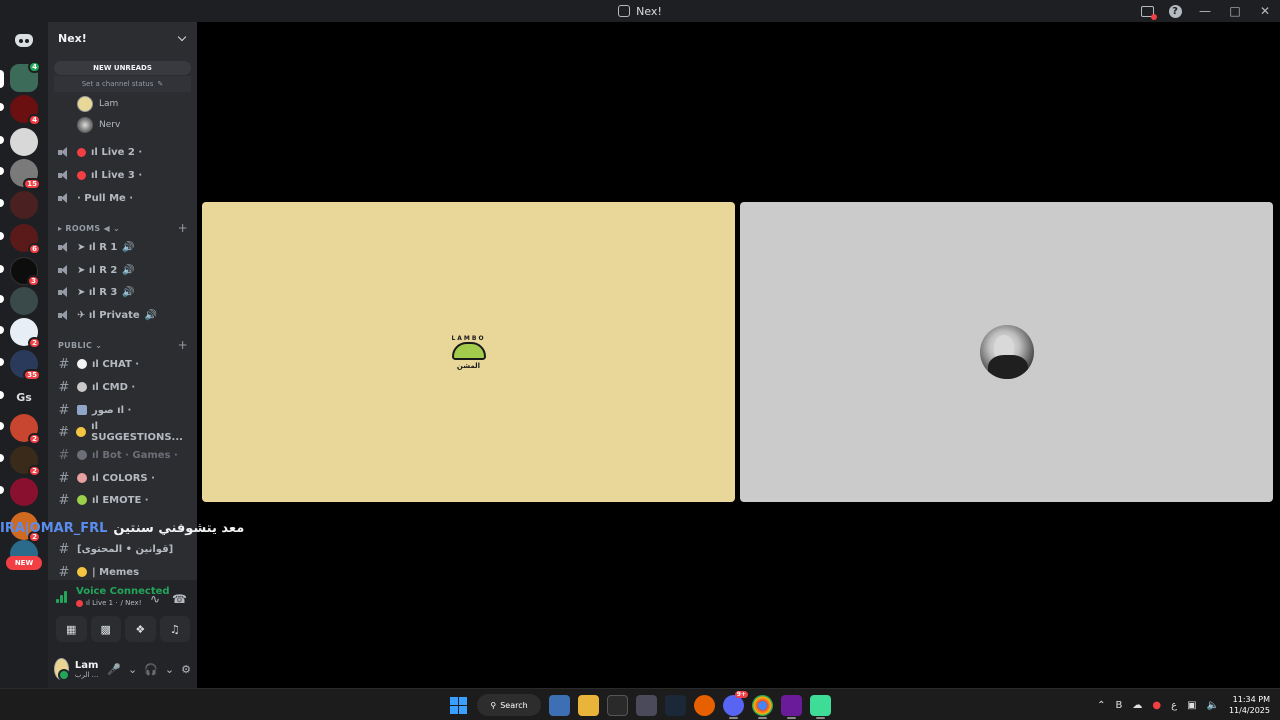 The width and height of the screenshot is (1280, 720). I want to click on robot-icon, so click(82, 387).